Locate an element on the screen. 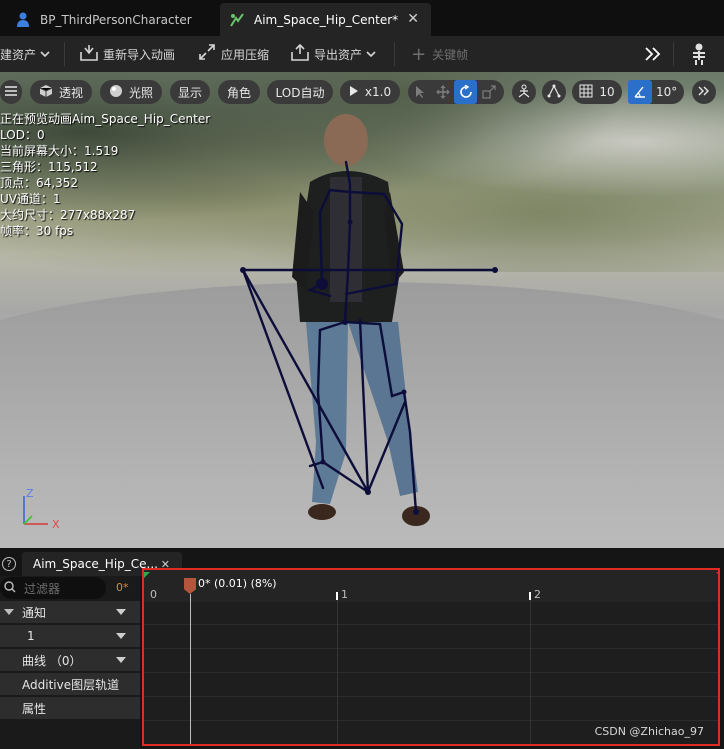 Image resolution: width=724 pixels, height=749 pixels. apply-compression-label: 应用压缩 is located at coordinates (245, 54).